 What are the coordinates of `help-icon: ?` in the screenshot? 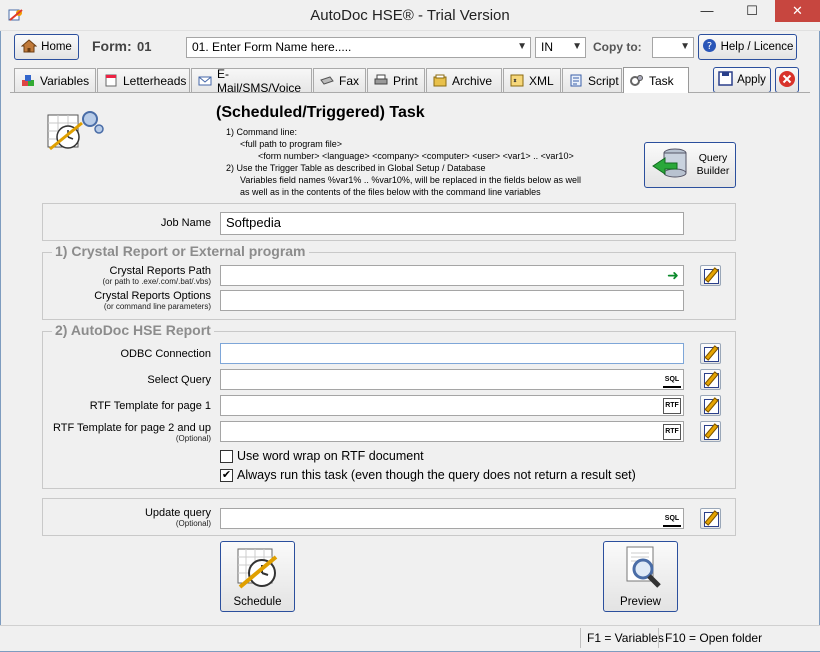 It's located at (709, 47).